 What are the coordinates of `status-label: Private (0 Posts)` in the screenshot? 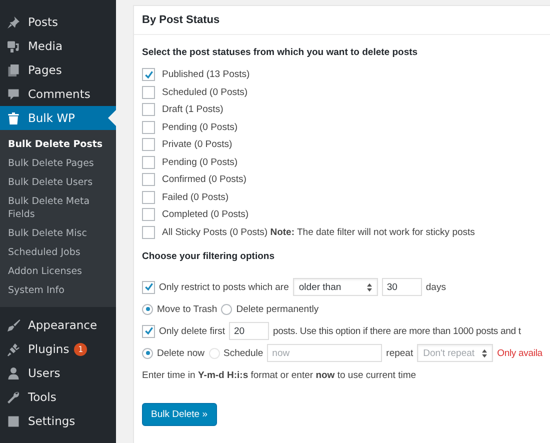 It's located at (197, 144).